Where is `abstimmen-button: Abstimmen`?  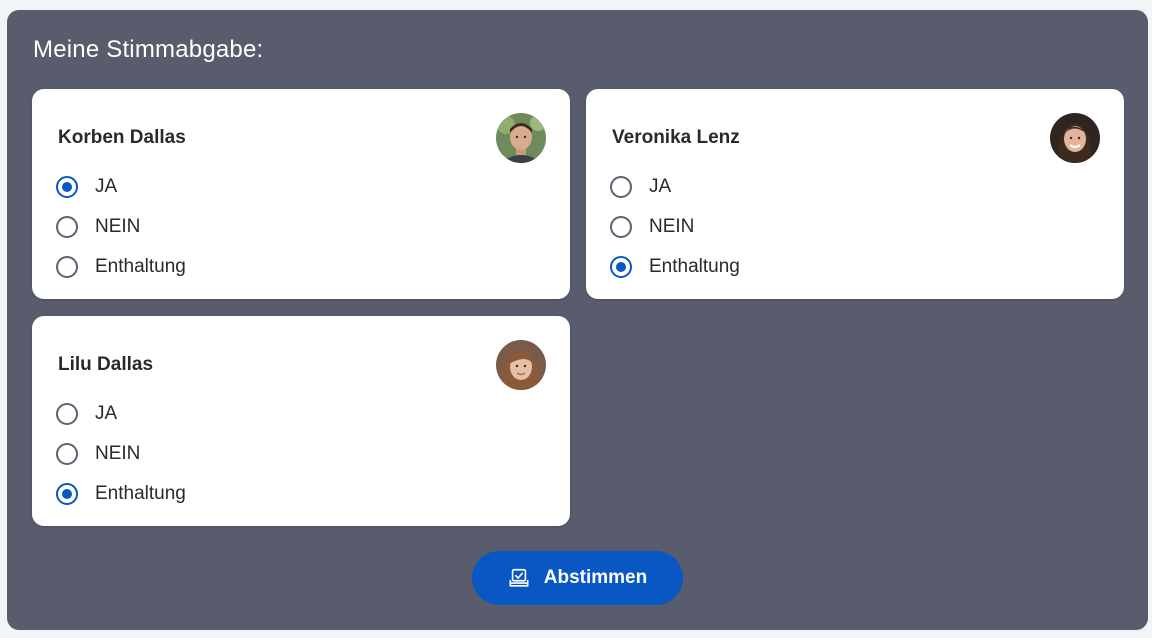 abstimmen-button: Abstimmen is located at coordinates (577, 578).